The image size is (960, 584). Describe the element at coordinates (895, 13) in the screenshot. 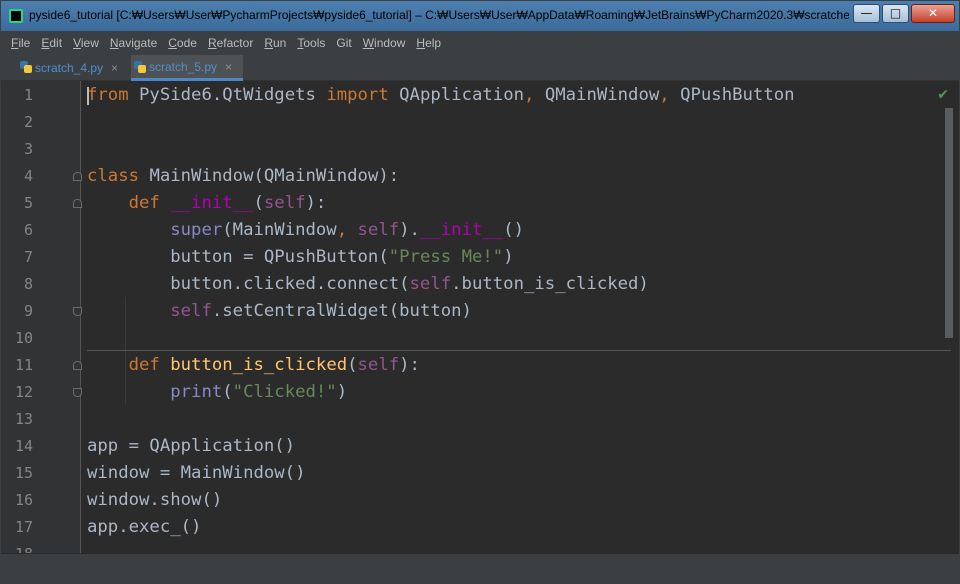

I see `maximize-button: □` at that location.